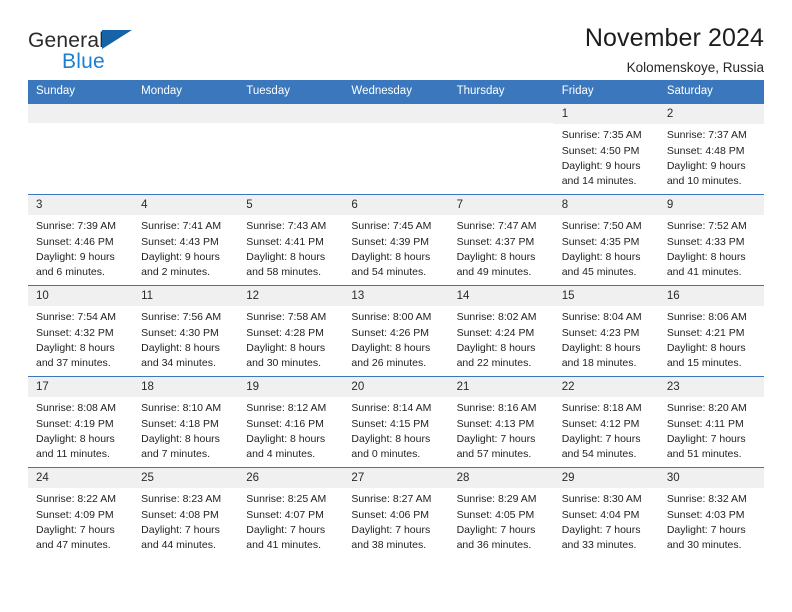 This screenshot has height=612, width=792. Describe the element at coordinates (76, 226) in the screenshot. I see `sunrise-time: Sunrise: 7:39 AM` at that location.